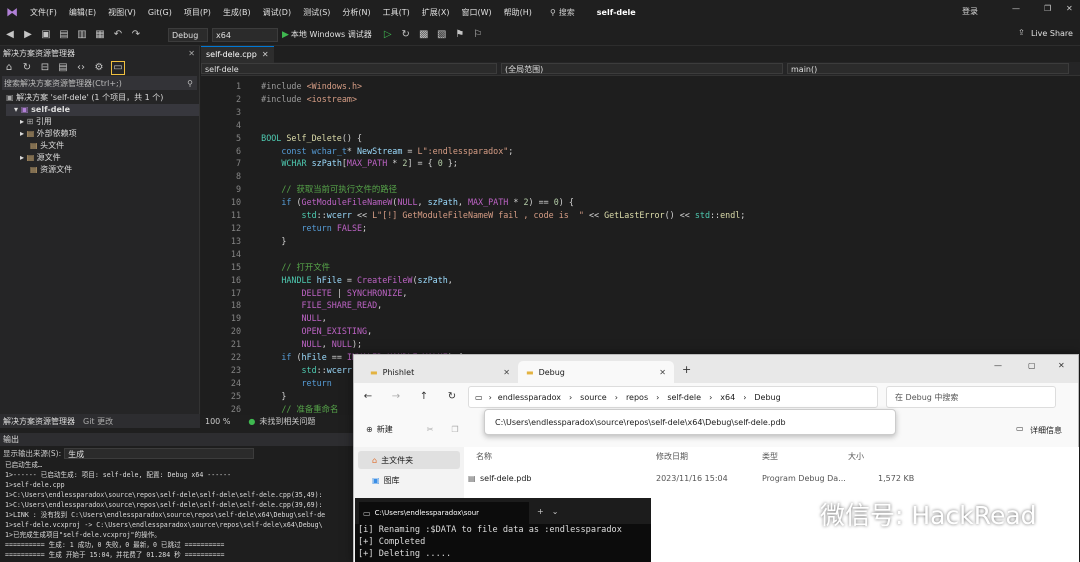 The width and height of the screenshot is (1080, 562). Describe the element at coordinates (99, 83) in the screenshot. I see `solution-search-field: 搜索解决方案资源管理器(Ctrl+;) ⚲` at that location.